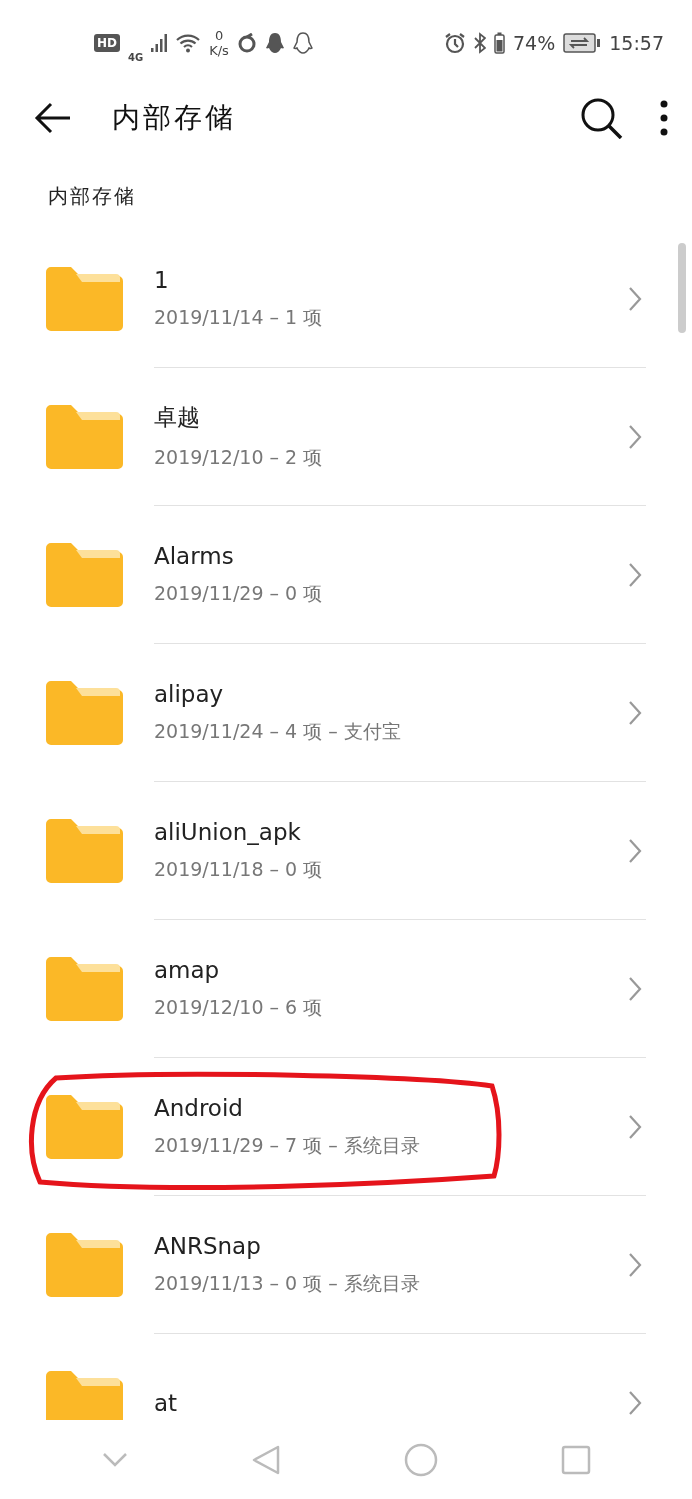 Image resolution: width=692 pixels, height=1499 pixels. Describe the element at coordinates (187, 969) in the screenshot. I see `folder-name: amap` at that location.